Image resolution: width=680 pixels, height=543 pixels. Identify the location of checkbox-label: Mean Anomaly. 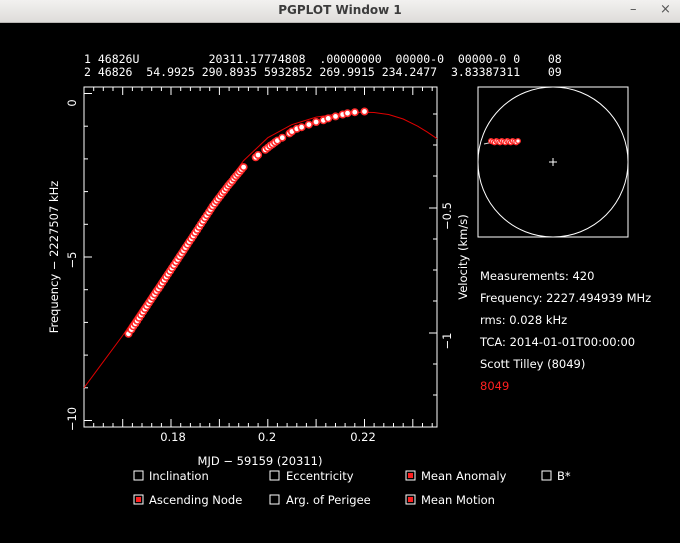
(464, 476).